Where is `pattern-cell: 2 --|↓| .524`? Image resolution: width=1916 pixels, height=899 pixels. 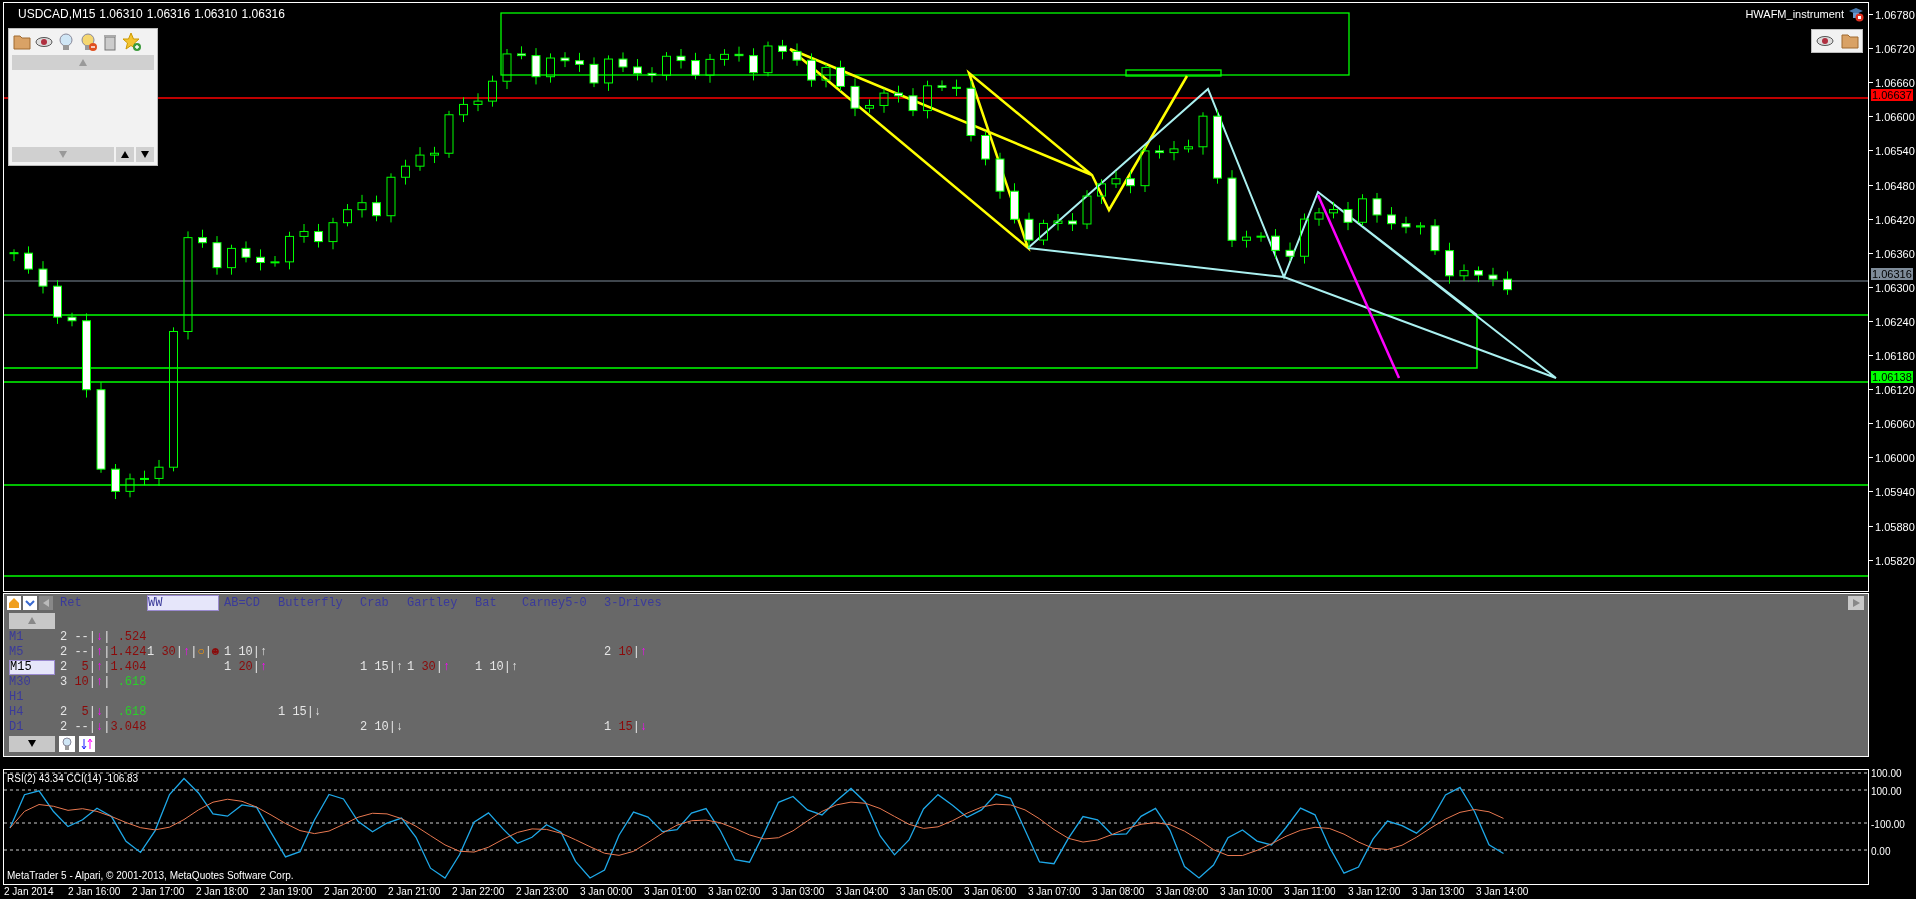 pattern-cell: 2 --|↓| .524 is located at coordinates (103, 637).